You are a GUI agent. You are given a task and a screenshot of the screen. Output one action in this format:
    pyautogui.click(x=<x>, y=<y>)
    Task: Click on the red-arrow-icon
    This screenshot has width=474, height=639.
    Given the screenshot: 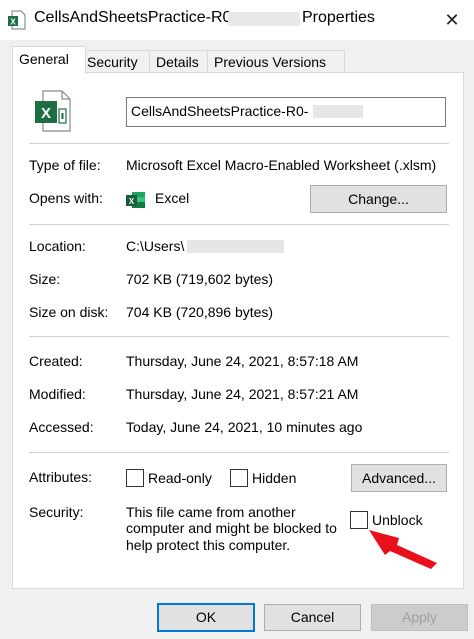 What is the action you would take?
    pyautogui.click(x=403, y=549)
    